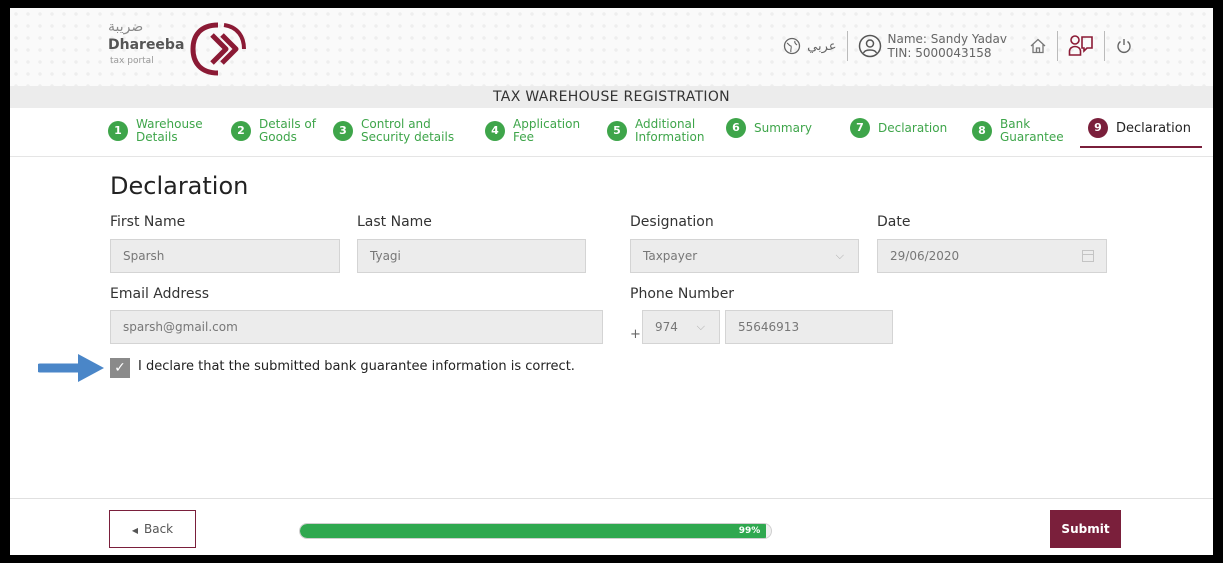 The width and height of the screenshot is (1223, 563). What do you see at coordinates (611, 498) in the screenshot?
I see `footer-divider` at bounding box center [611, 498].